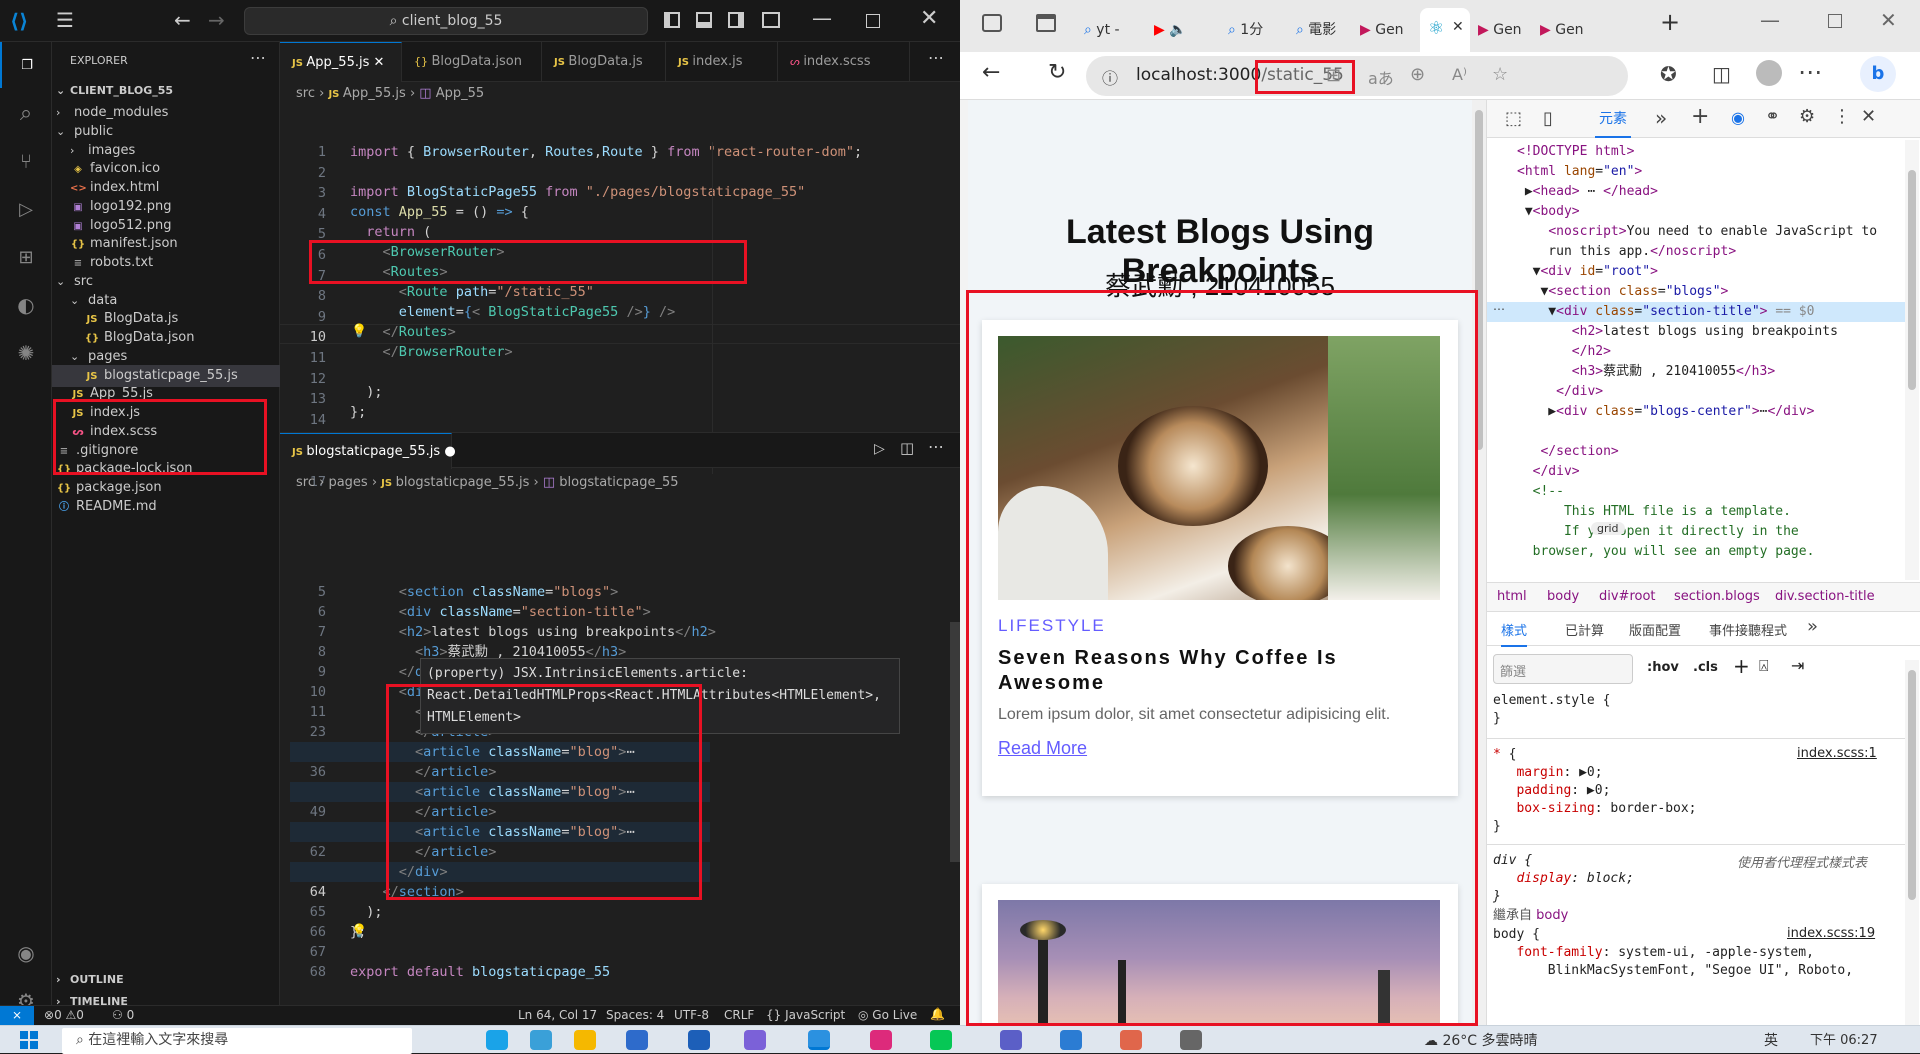  What do you see at coordinates (907, 448) in the screenshot?
I see `split-editor-icon: ◫` at bounding box center [907, 448].